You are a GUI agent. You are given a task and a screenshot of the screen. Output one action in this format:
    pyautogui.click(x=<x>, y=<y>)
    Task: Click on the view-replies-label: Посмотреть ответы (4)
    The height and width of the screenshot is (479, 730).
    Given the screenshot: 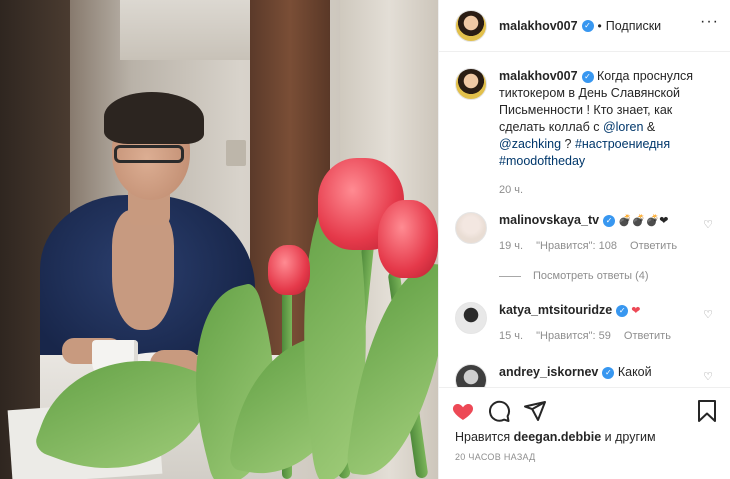 What is the action you would take?
    pyautogui.click(x=591, y=276)
    